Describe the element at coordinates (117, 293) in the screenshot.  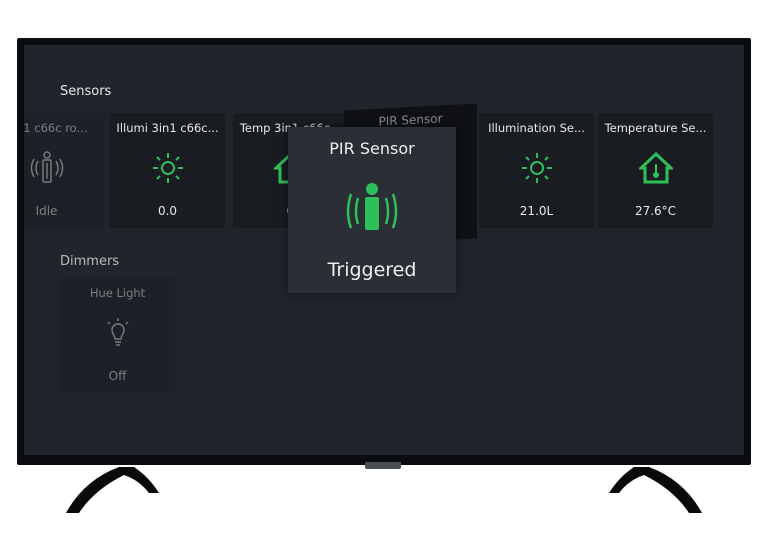
I see `card-title: Hue Light` at that location.